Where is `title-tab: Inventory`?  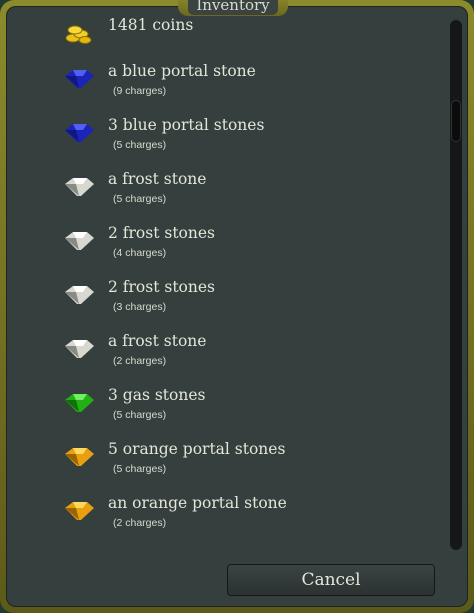
title-tab: Inventory is located at coordinates (233, 8).